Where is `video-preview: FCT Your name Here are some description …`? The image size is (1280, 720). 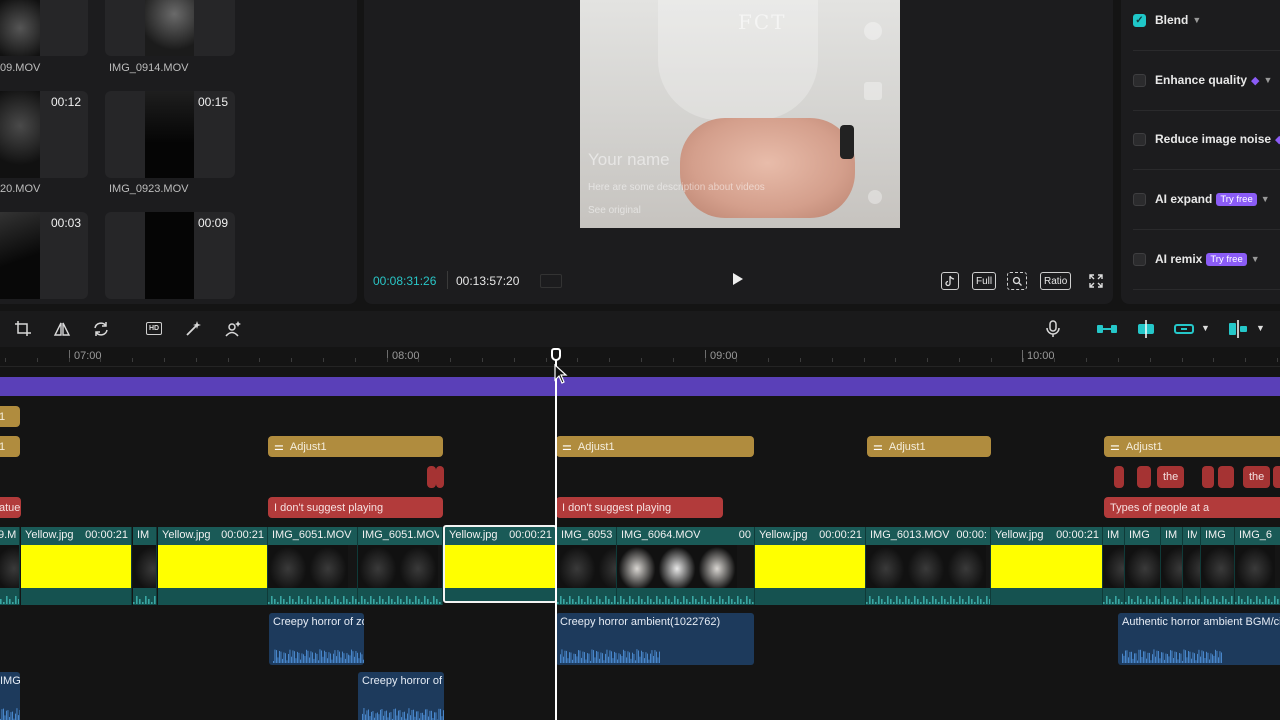
video-preview: FCT Your name Here are some description … is located at coordinates (740, 114).